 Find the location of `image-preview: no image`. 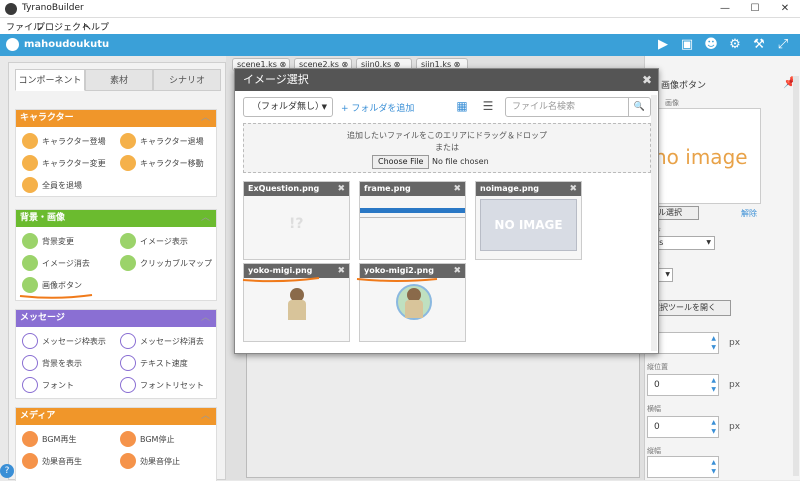

image-preview: no image is located at coordinates (704, 156).